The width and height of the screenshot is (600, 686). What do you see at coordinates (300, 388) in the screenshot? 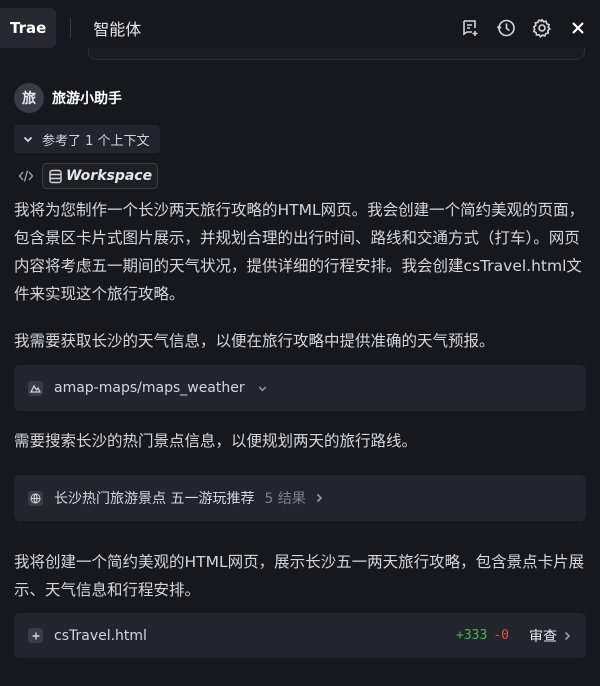
I see `weather-tool-call: amap-maps/maps_weather` at bounding box center [300, 388].